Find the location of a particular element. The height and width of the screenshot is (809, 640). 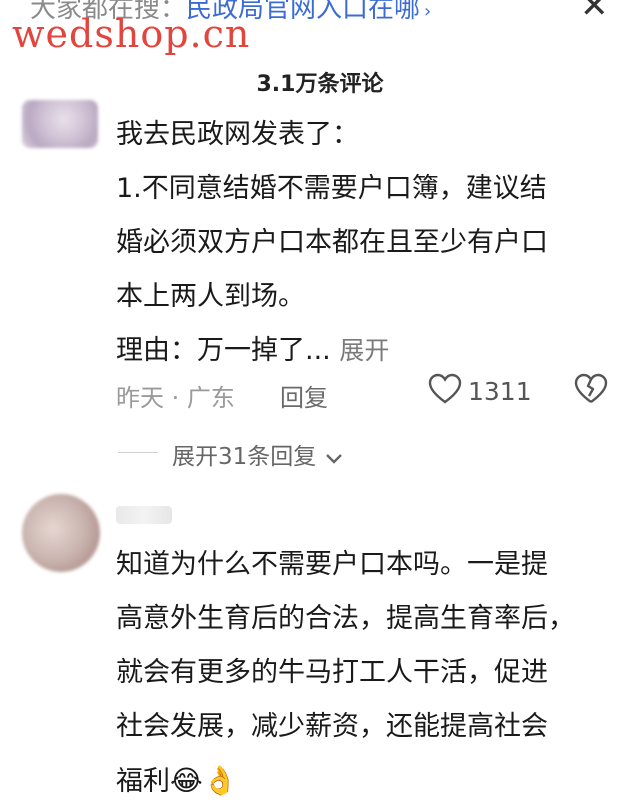

comment-time-location: 昨天 · 广东 is located at coordinates (175, 398).